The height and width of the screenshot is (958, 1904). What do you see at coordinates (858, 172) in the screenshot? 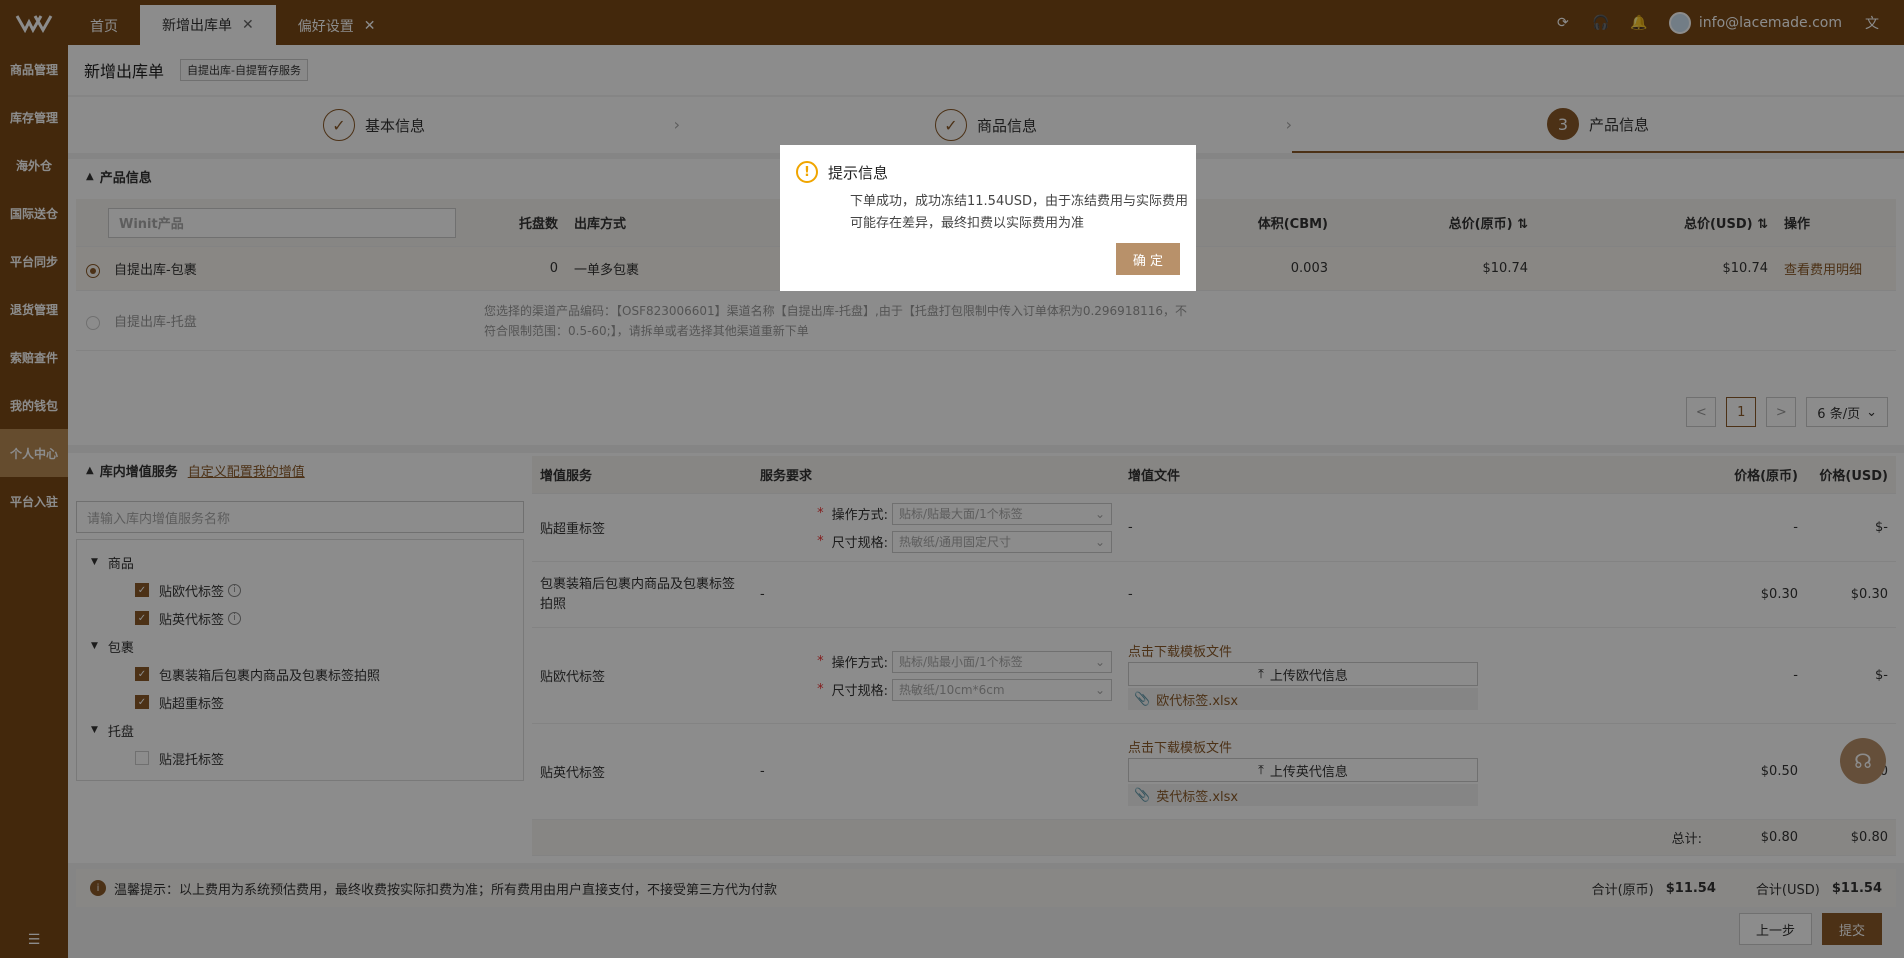
I see `dialog-title: 提示信息` at bounding box center [858, 172].